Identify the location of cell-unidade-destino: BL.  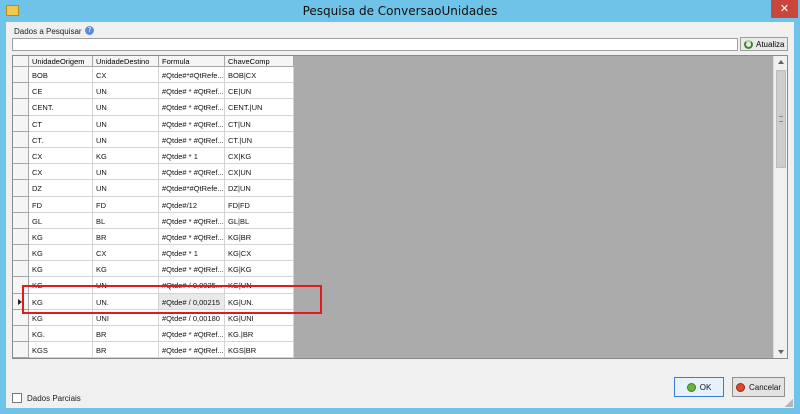
(126, 220).